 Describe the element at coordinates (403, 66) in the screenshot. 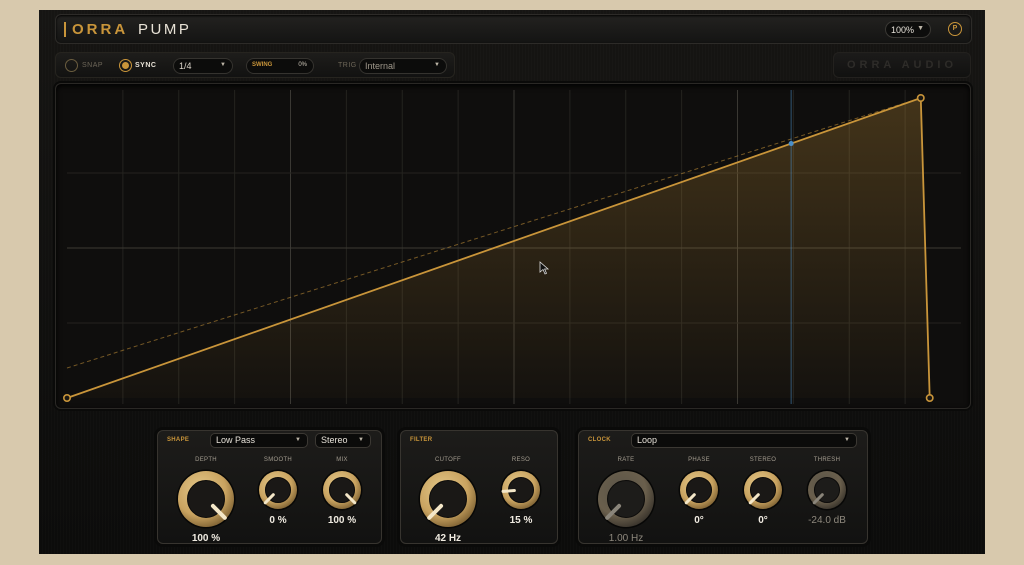

I see `trigger-select: Internal ▼` at that location.